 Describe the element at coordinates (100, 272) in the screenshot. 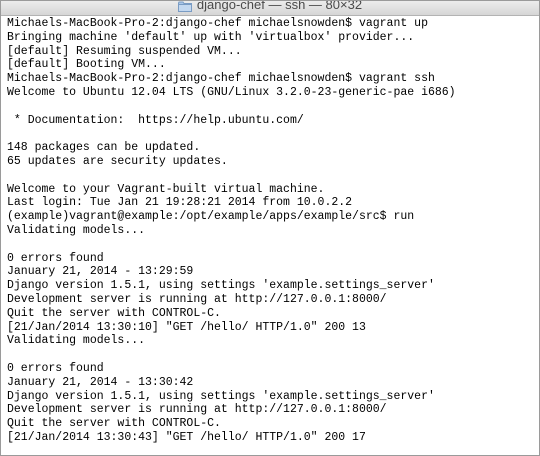

I see `terminal-line: January 21, 2014 - 13:29:59` at that location.